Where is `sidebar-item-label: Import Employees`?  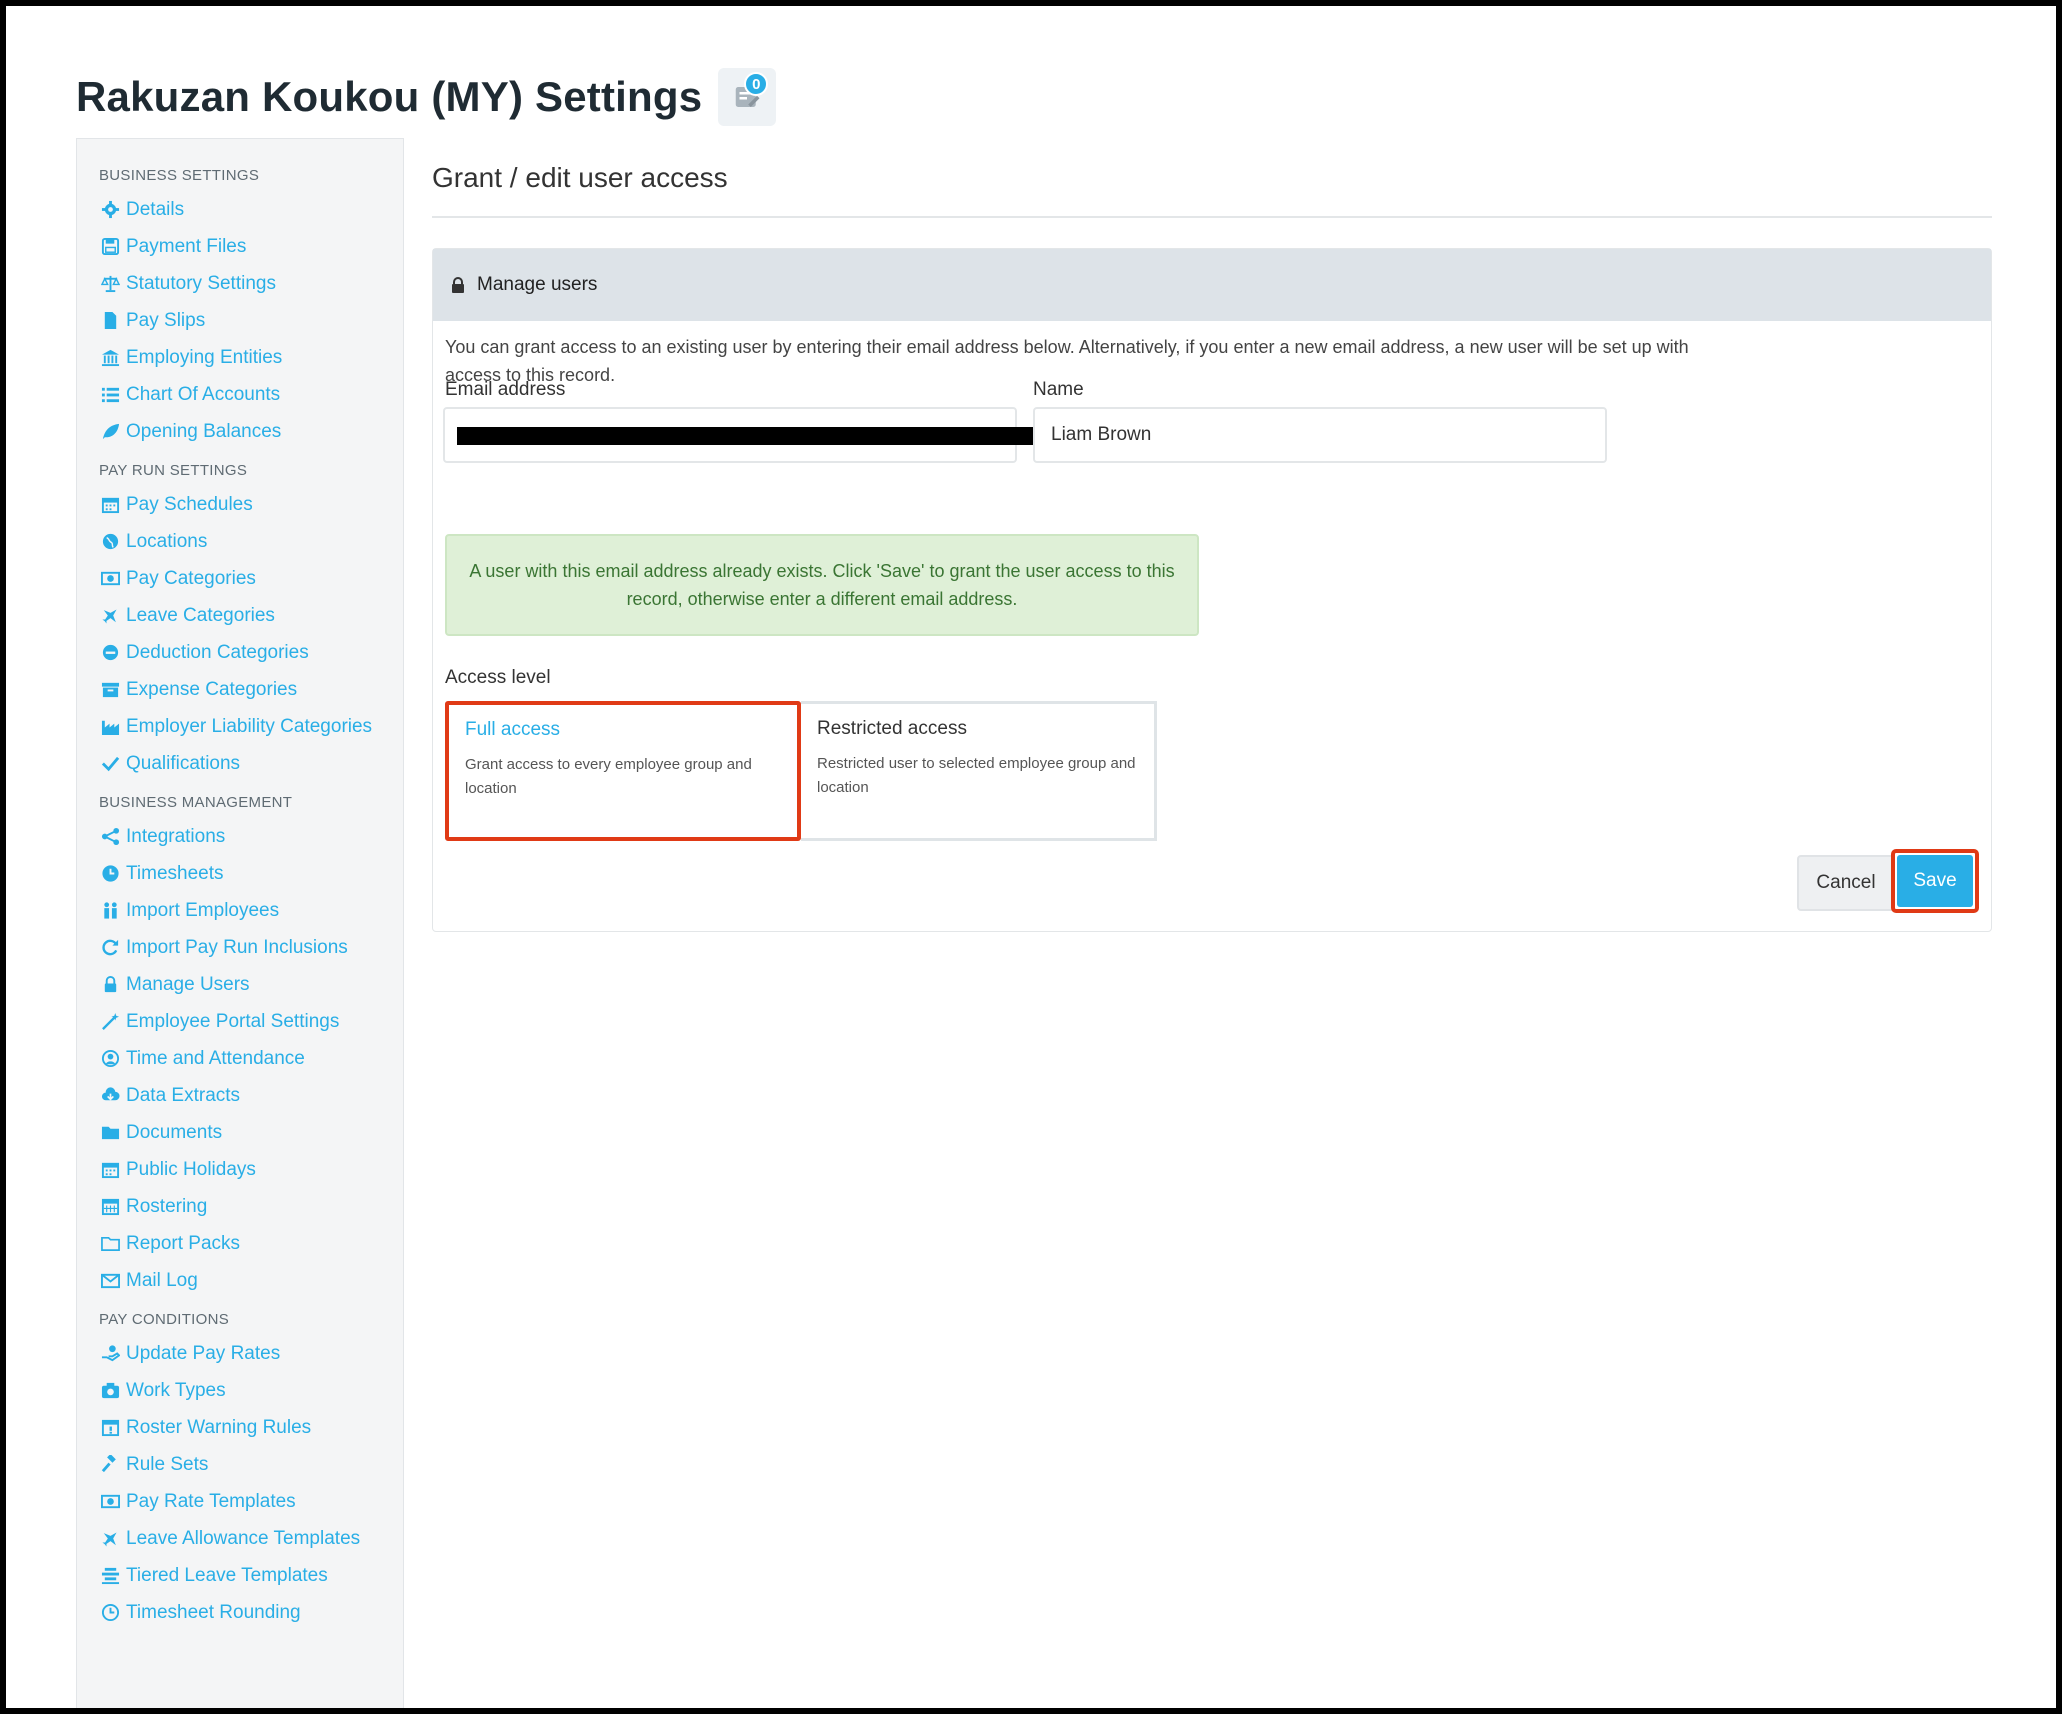 sidebar-item-label: Import Employees is located at coordinates (203, 910).